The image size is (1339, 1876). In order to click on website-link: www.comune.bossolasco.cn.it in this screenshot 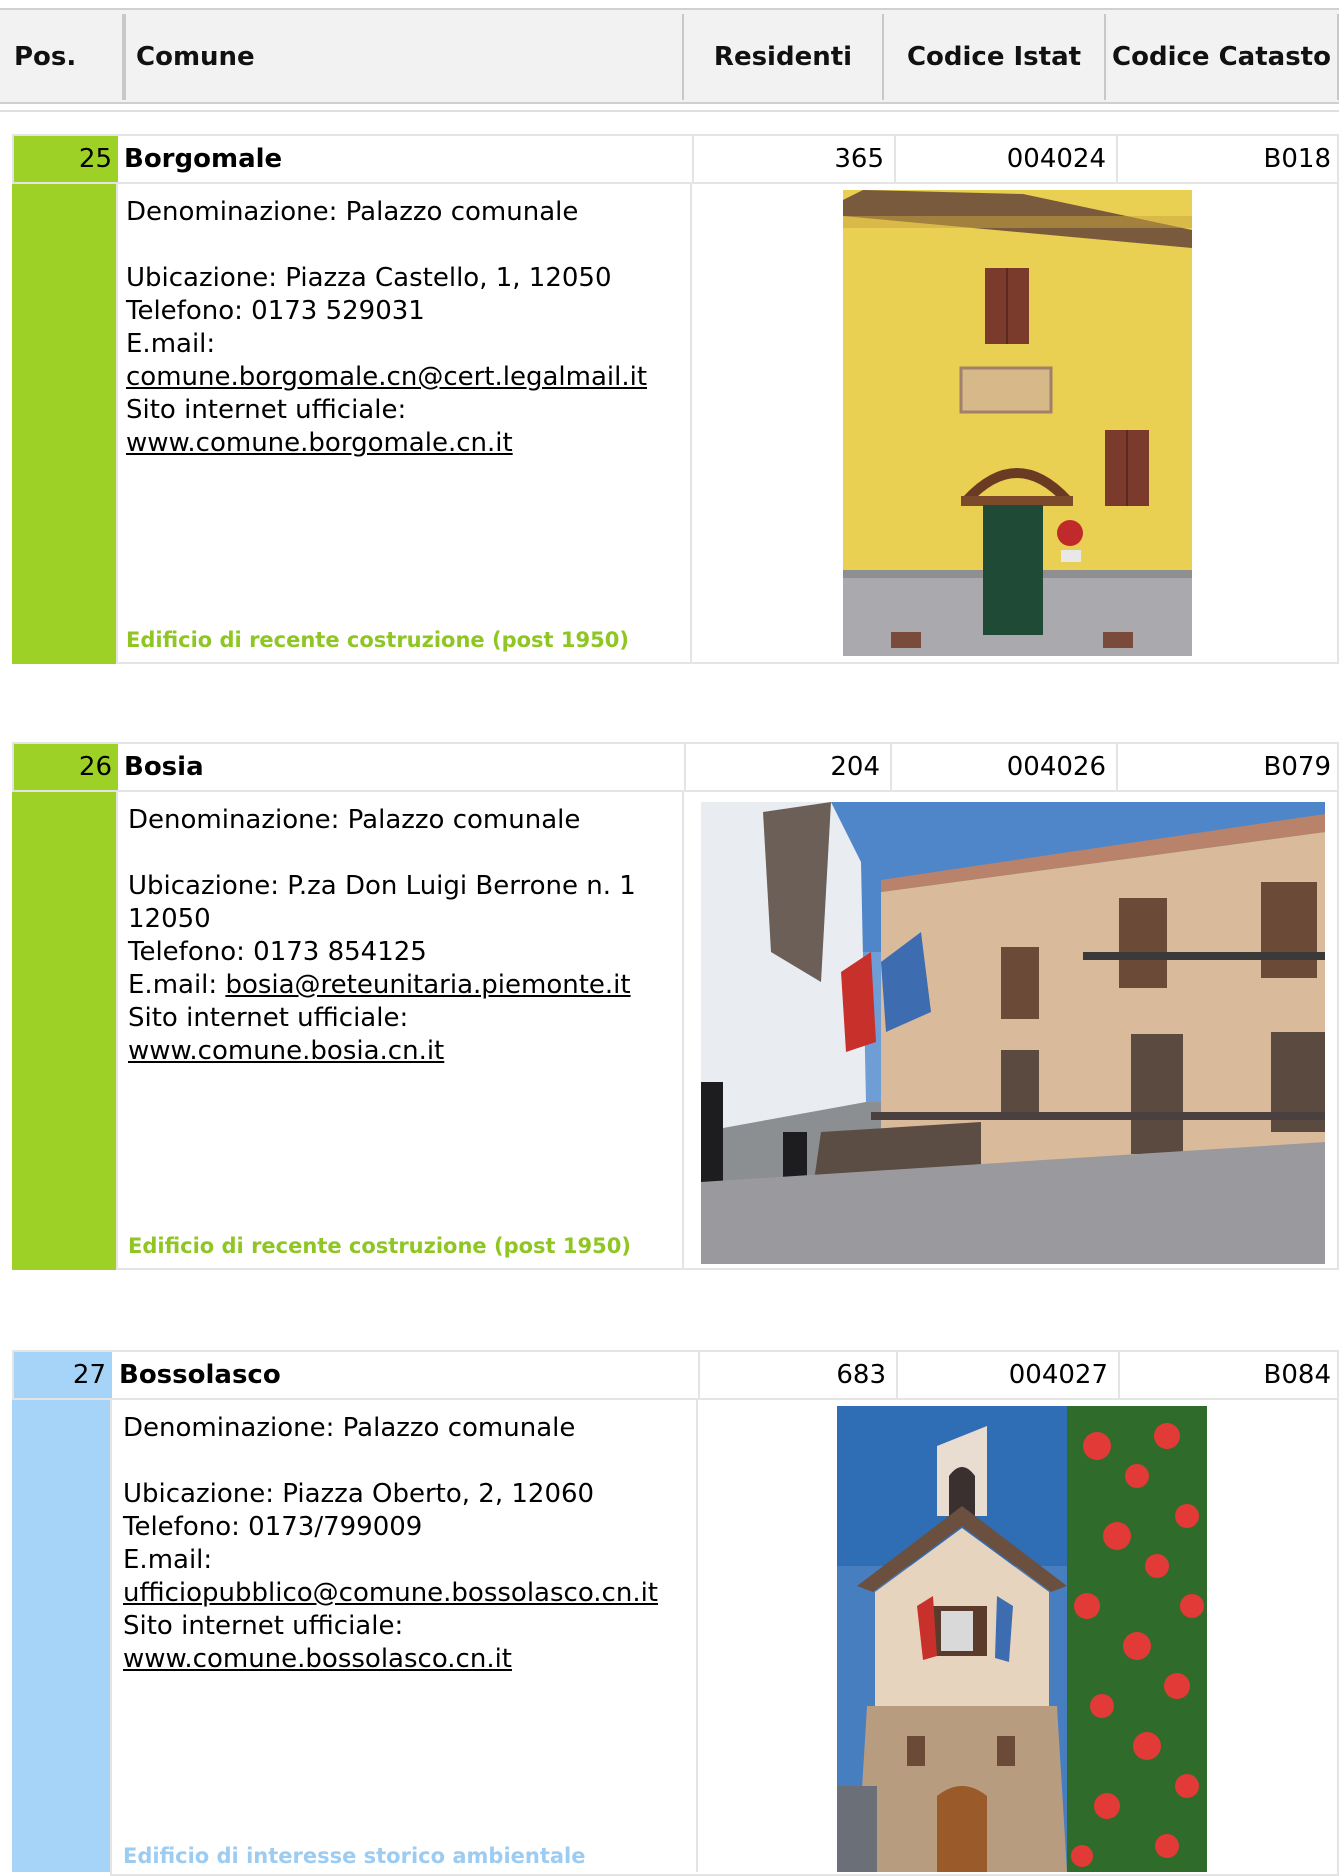, I will do `click(317, 1659)`.